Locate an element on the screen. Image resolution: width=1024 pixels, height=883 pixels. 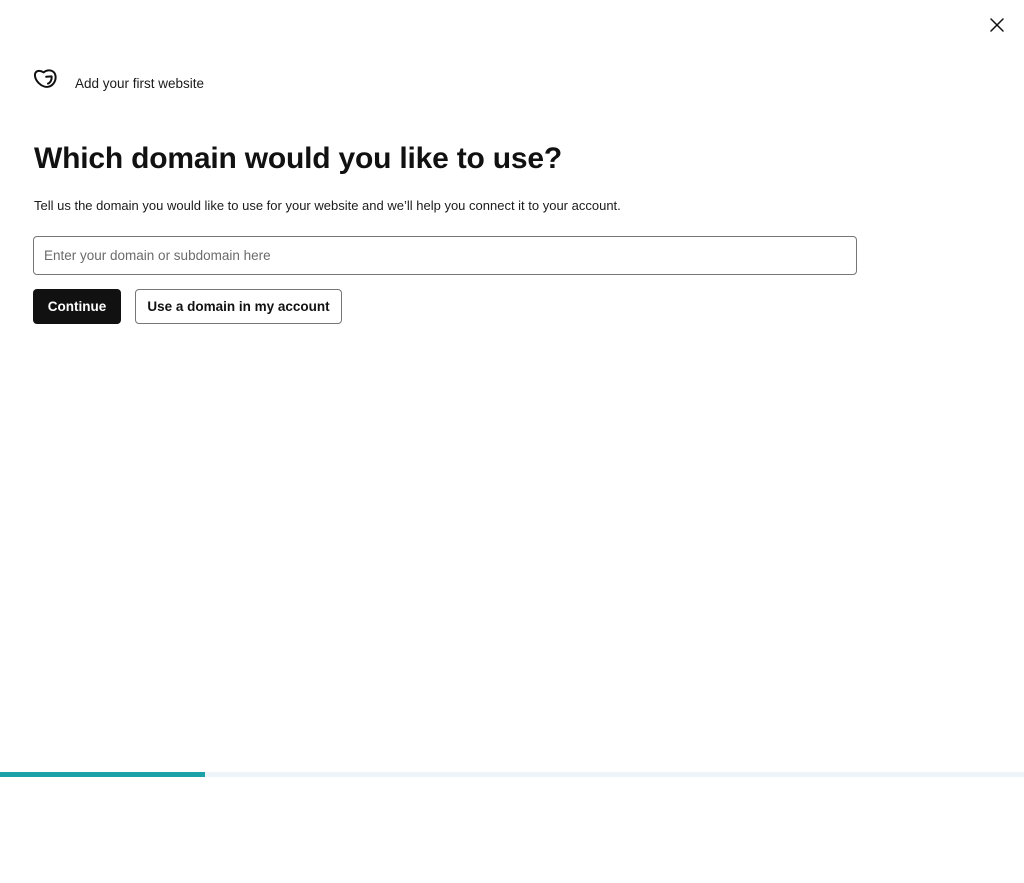
close-icon is located at coordinates (997, 25).